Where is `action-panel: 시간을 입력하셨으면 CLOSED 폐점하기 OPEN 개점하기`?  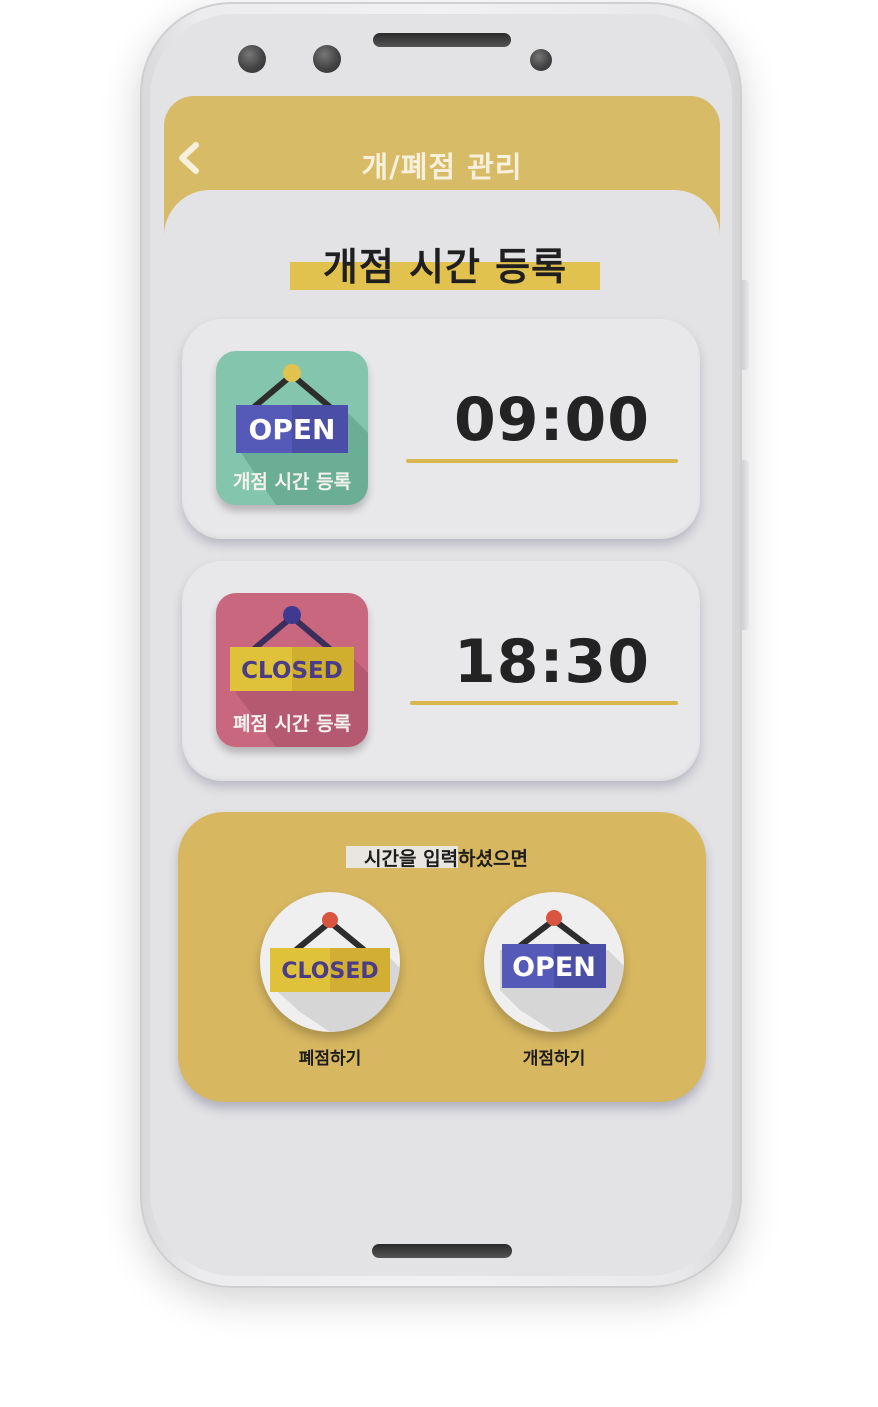
action-panel: 시간을 입력하셨으면 CLOSED 폐점하기 OPEN 개점하기 is located at coordinates (442, 957).